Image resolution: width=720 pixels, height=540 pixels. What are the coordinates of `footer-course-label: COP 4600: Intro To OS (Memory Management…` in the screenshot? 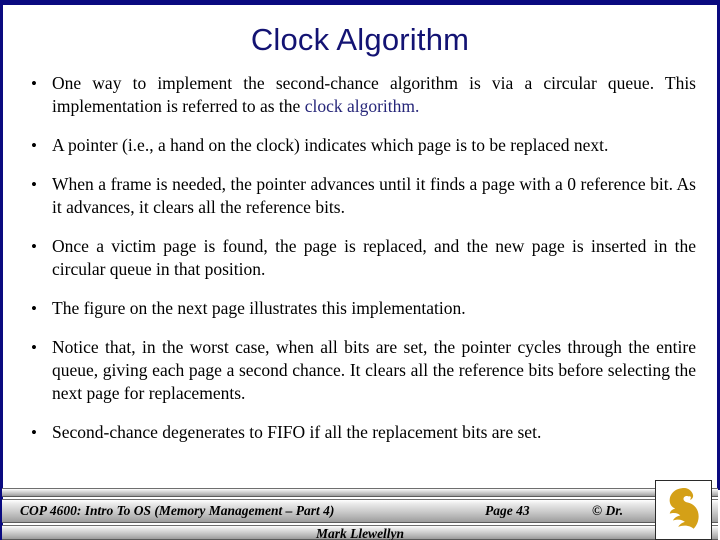 It's located at (177, 510).